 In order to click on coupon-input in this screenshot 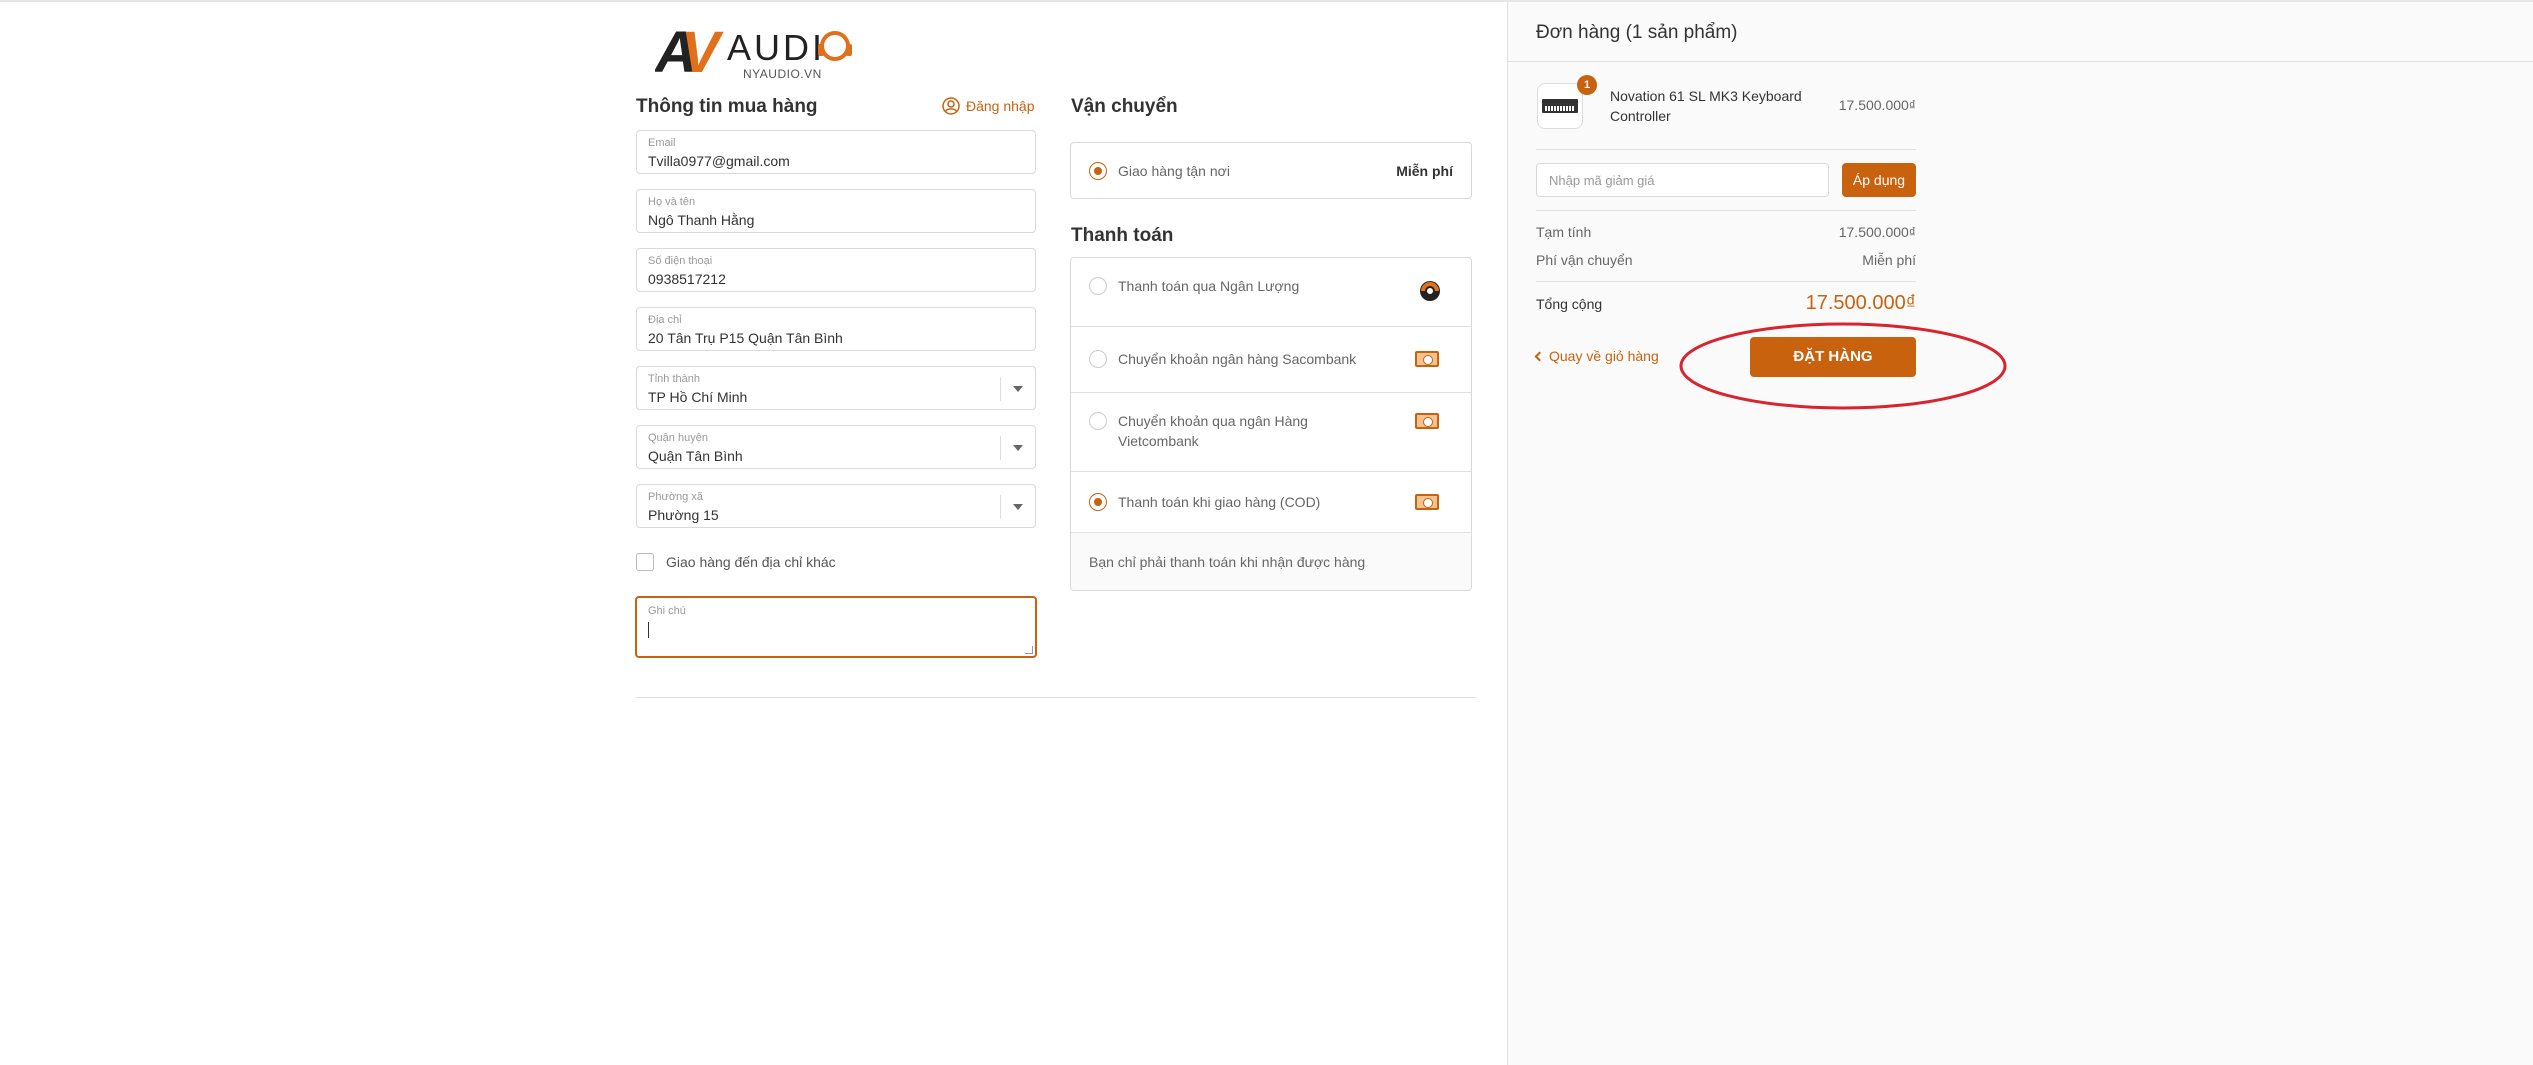, I will do `click(1682, 180)`.